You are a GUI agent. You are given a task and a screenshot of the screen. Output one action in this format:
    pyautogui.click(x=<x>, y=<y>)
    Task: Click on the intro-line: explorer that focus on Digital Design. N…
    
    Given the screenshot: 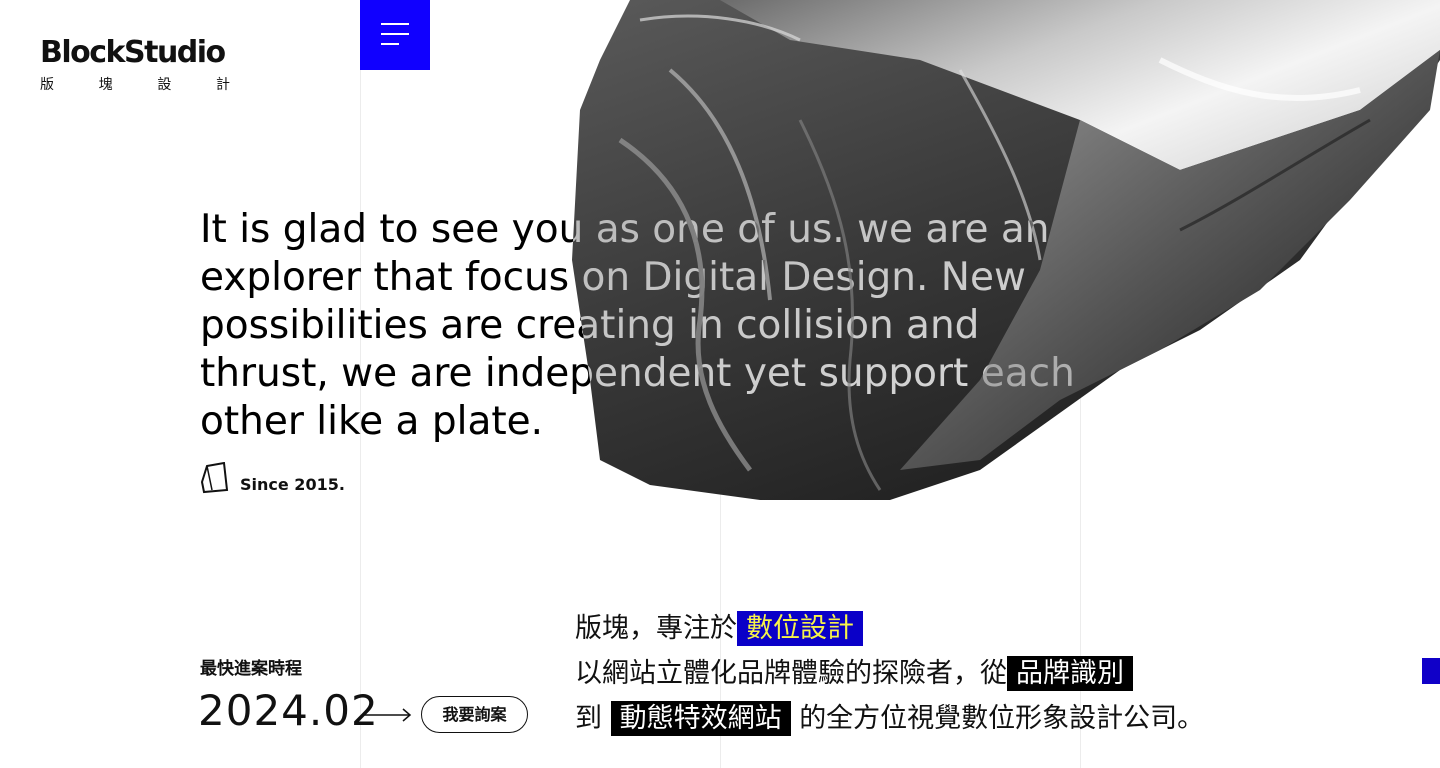 What is the action you would take?
    pyautogui.click(x=613, y=277)
    